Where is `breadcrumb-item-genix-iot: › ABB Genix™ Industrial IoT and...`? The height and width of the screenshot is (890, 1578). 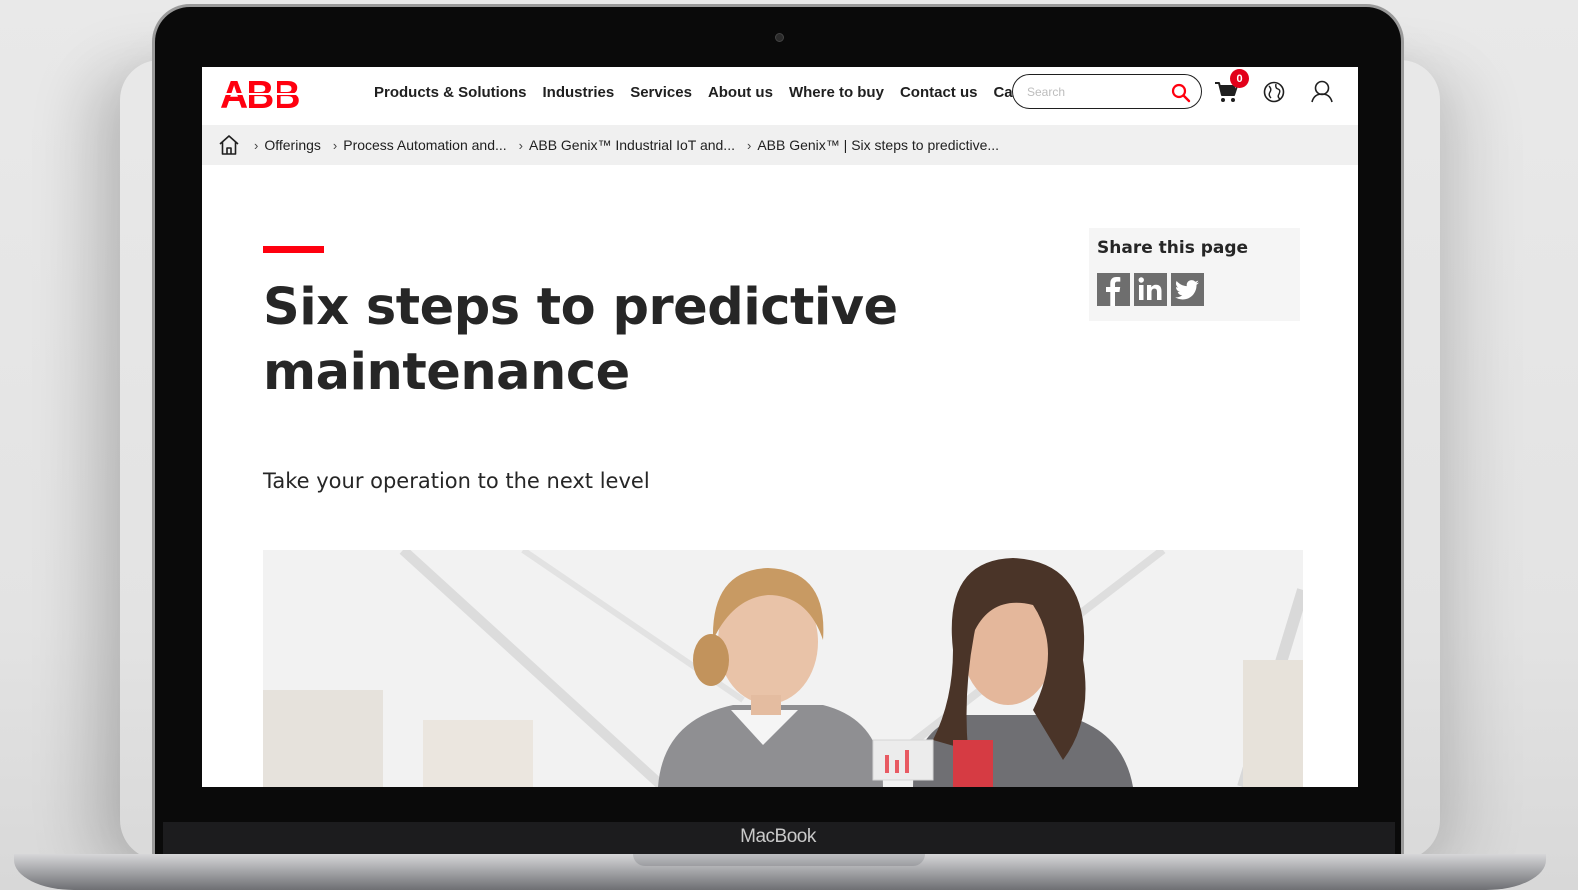
breadcrumb-item-genix-iot: › ABB Genix™ Industrial IoT and... is located at coordinates (629, 145).